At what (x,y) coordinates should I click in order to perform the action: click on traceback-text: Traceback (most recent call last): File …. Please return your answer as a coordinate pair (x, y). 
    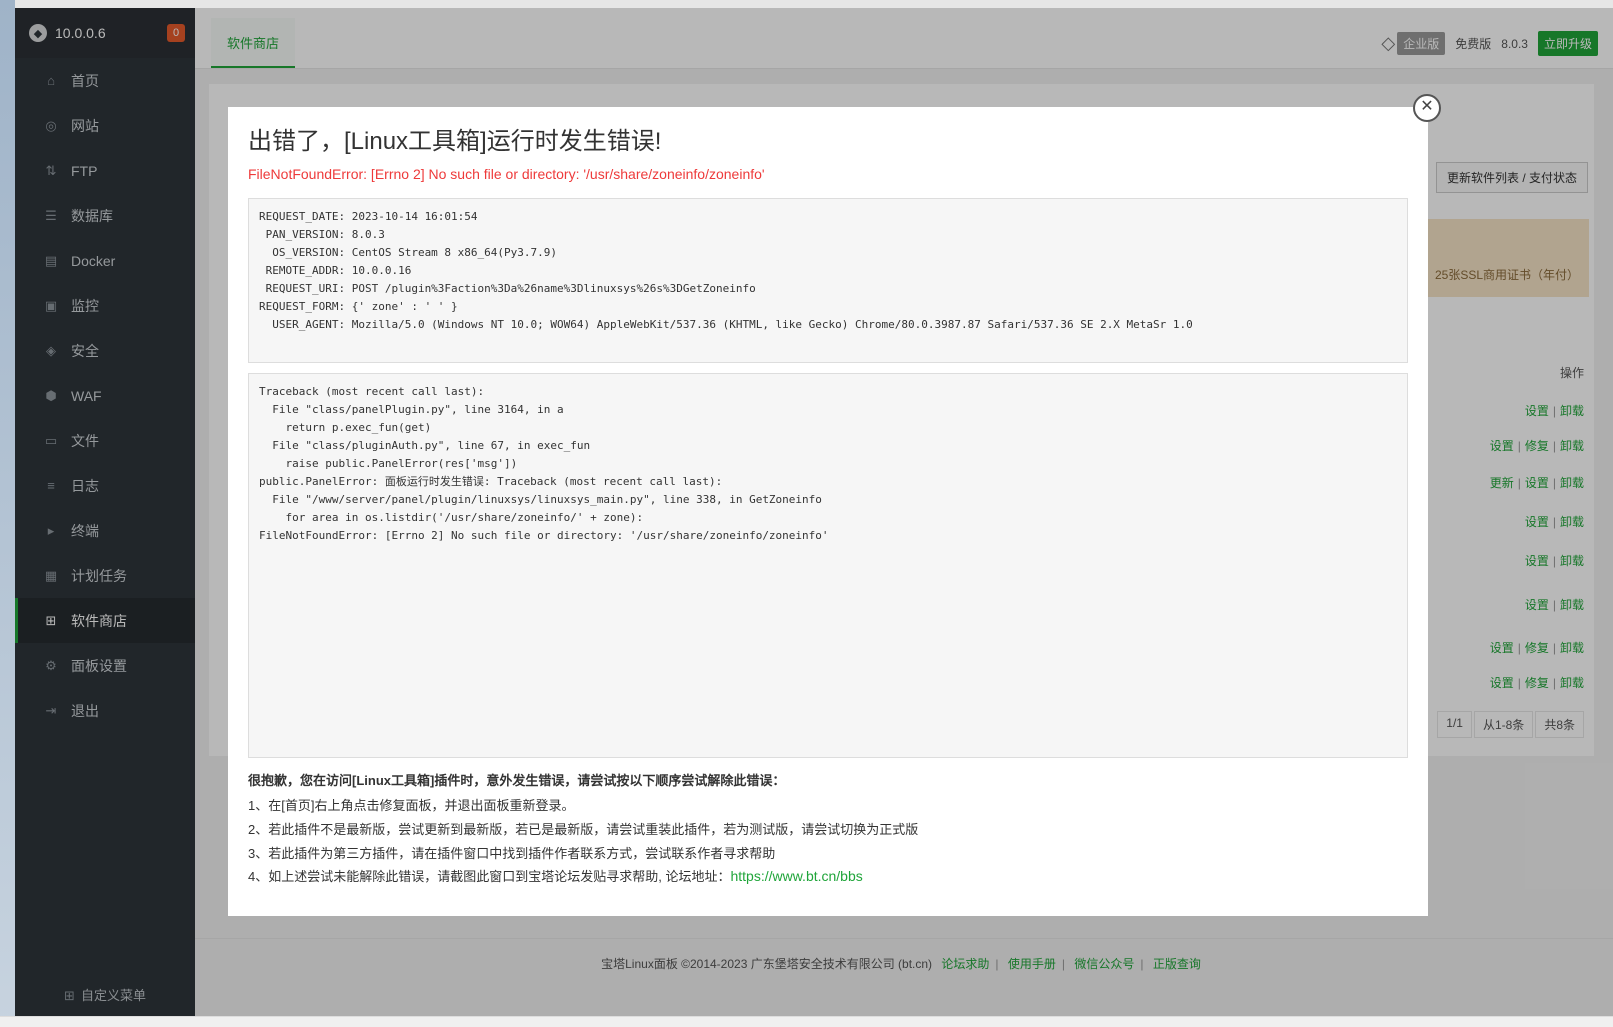
    Looking at the image, I should click on (544, 463).